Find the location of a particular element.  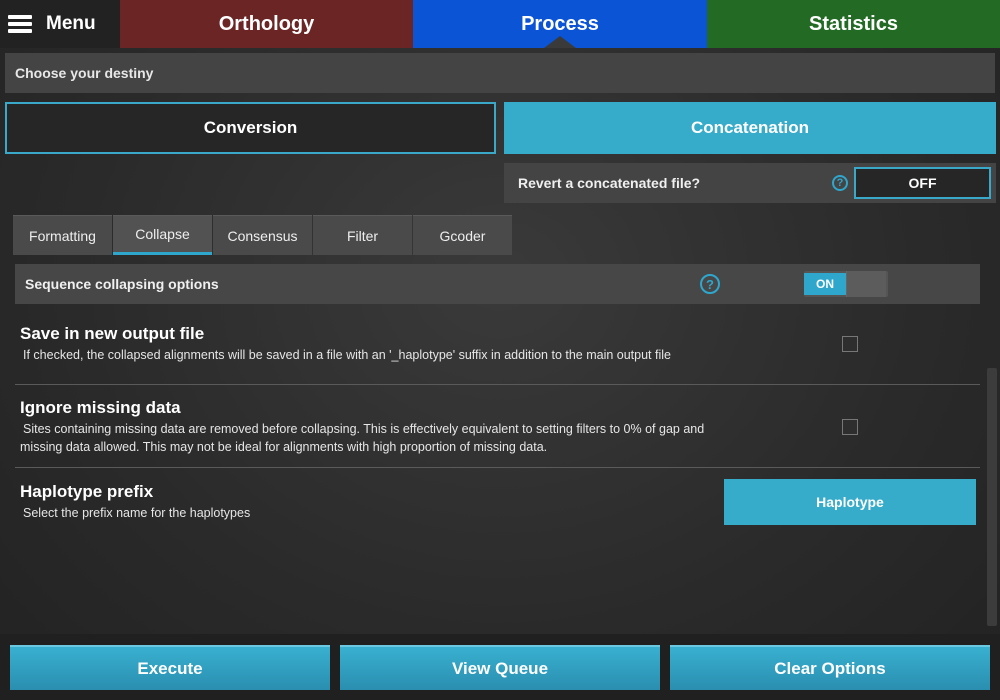

revert-help-icon: ? is located at coordinates (840, 183).